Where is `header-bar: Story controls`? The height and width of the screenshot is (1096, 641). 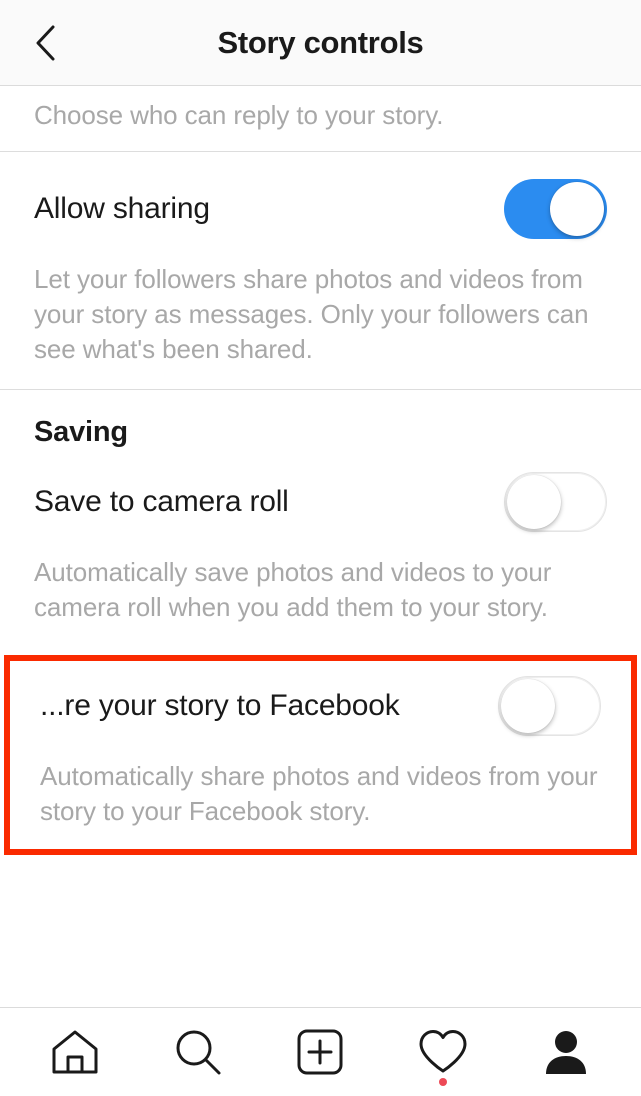
header-bar: Story controls is located at coordinates (320, 43).